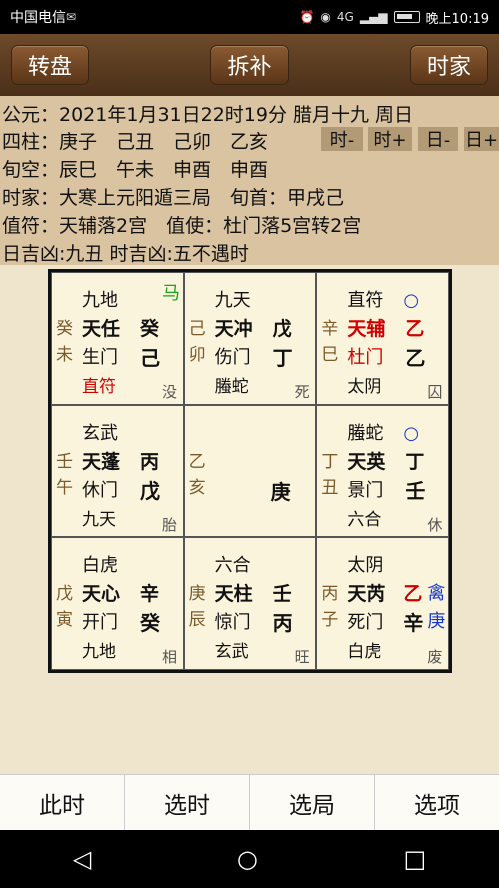  I want to click on chaibu-button: 拆补, so click(249, 65).